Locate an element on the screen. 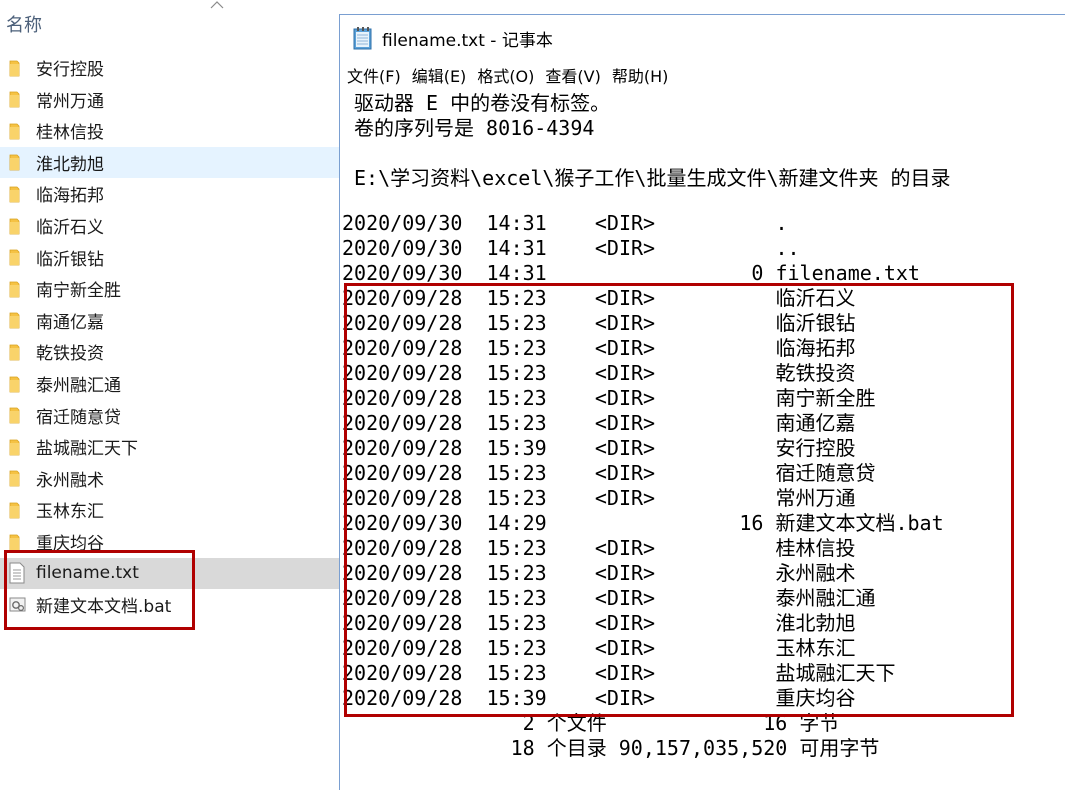 This screenshot has height=790, width=1065. file-list-item: 宿迁随意贷 is located at coordinates (170, 415).